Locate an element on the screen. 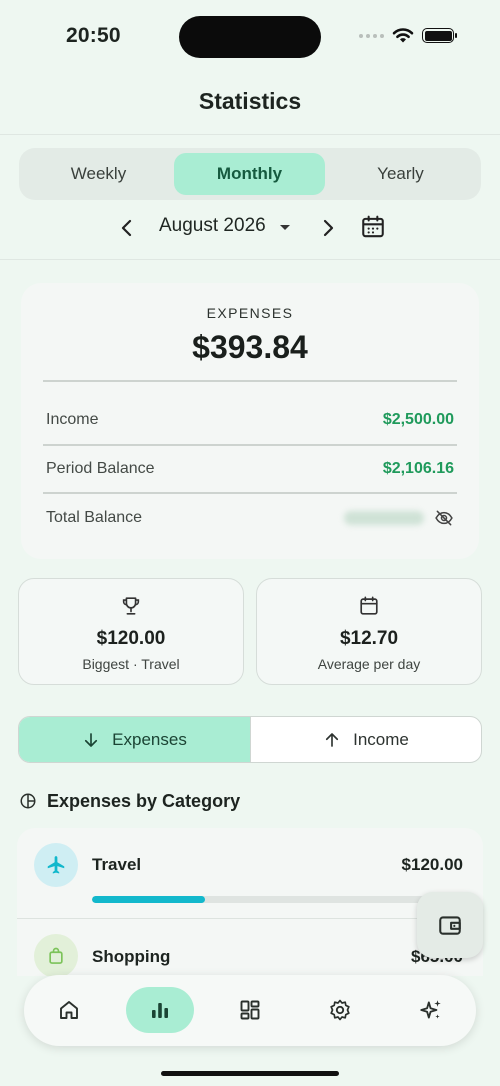 The image size is (500, 1086). bar-chart-icon is located at coordinates (160, 1010).